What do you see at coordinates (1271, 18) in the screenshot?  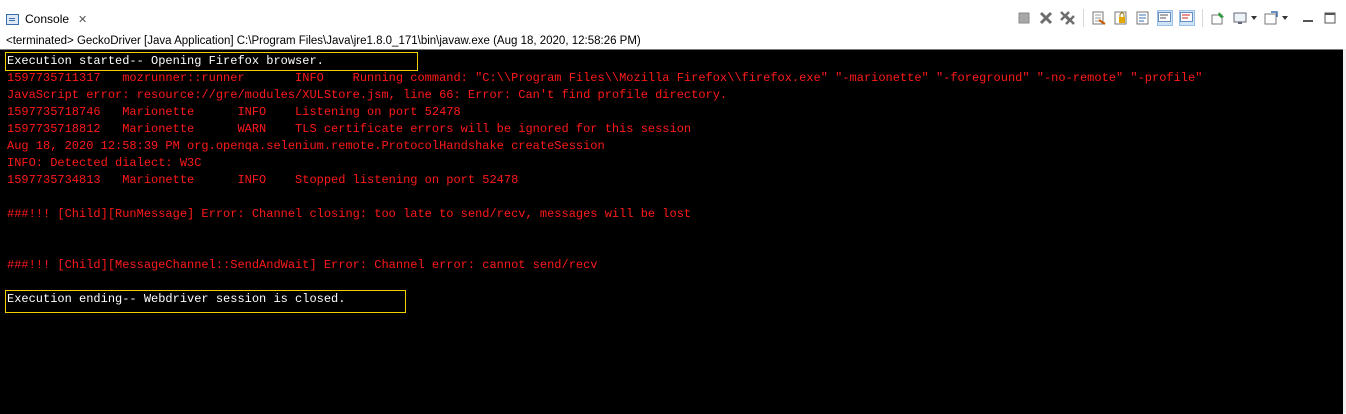 I see `open-console-icon` at bounding box center [1271, 18].